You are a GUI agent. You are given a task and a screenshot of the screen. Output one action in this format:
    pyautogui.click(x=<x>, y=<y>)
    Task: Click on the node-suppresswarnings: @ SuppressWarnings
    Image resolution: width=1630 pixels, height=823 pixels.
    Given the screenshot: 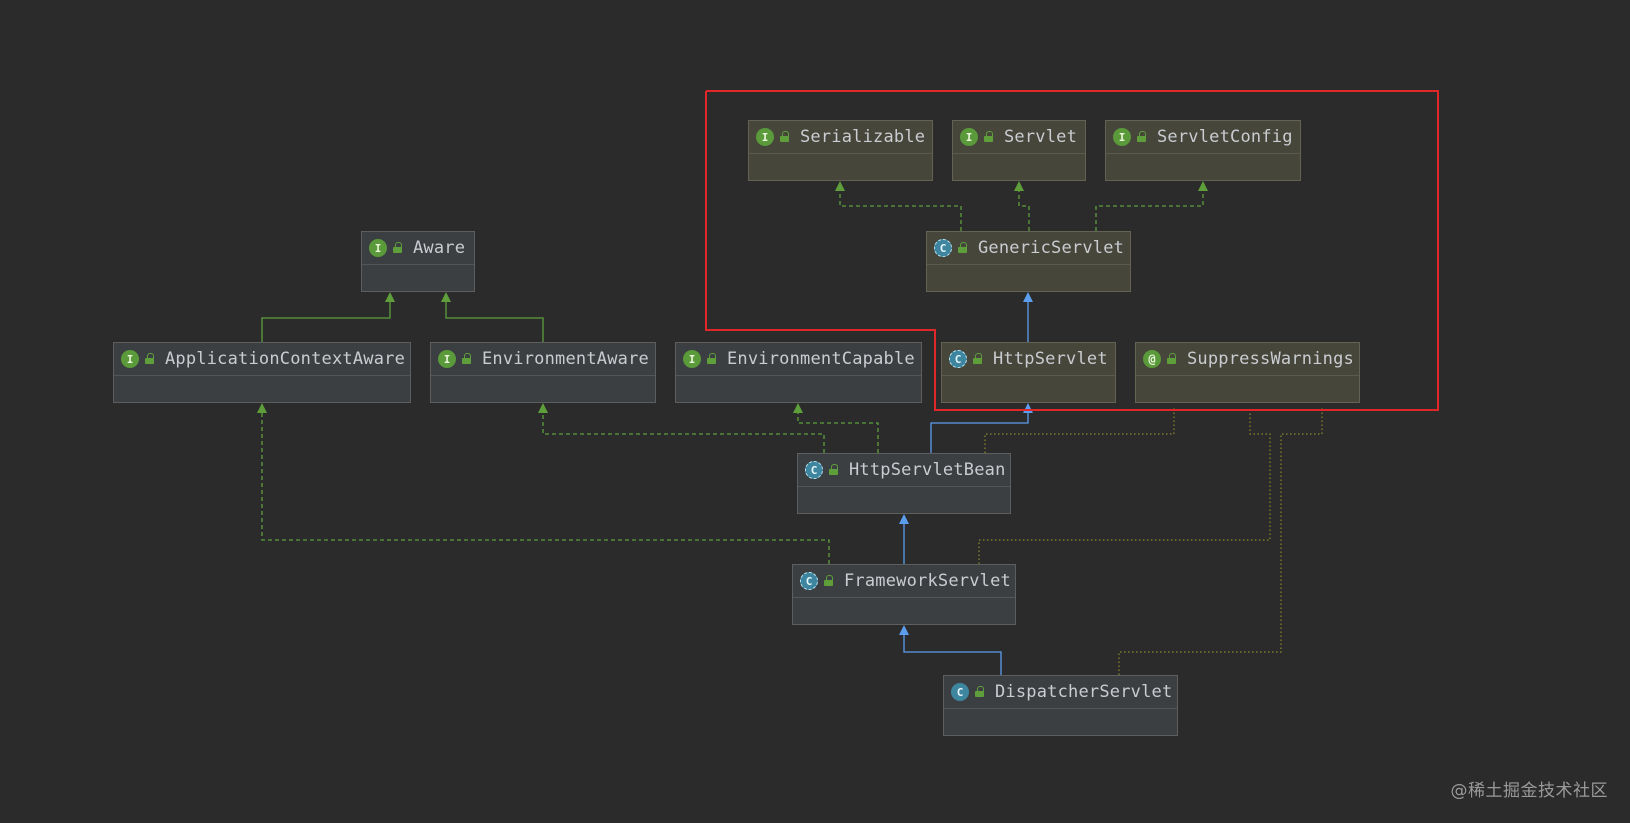 What is the action you would take?
    pyautogui.click(x=1247, y=372)
    